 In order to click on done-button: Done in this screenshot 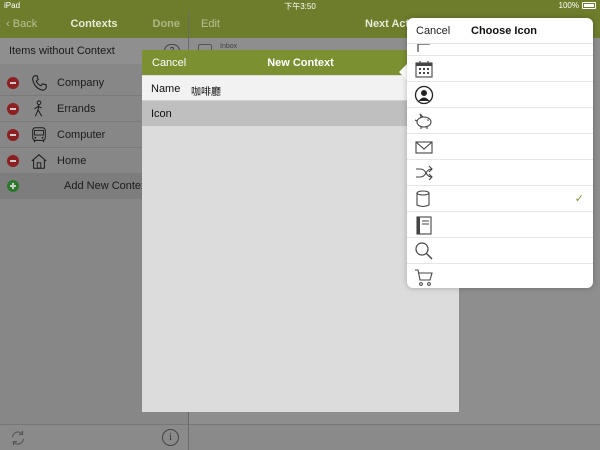, I will do `click(167, 24)`.